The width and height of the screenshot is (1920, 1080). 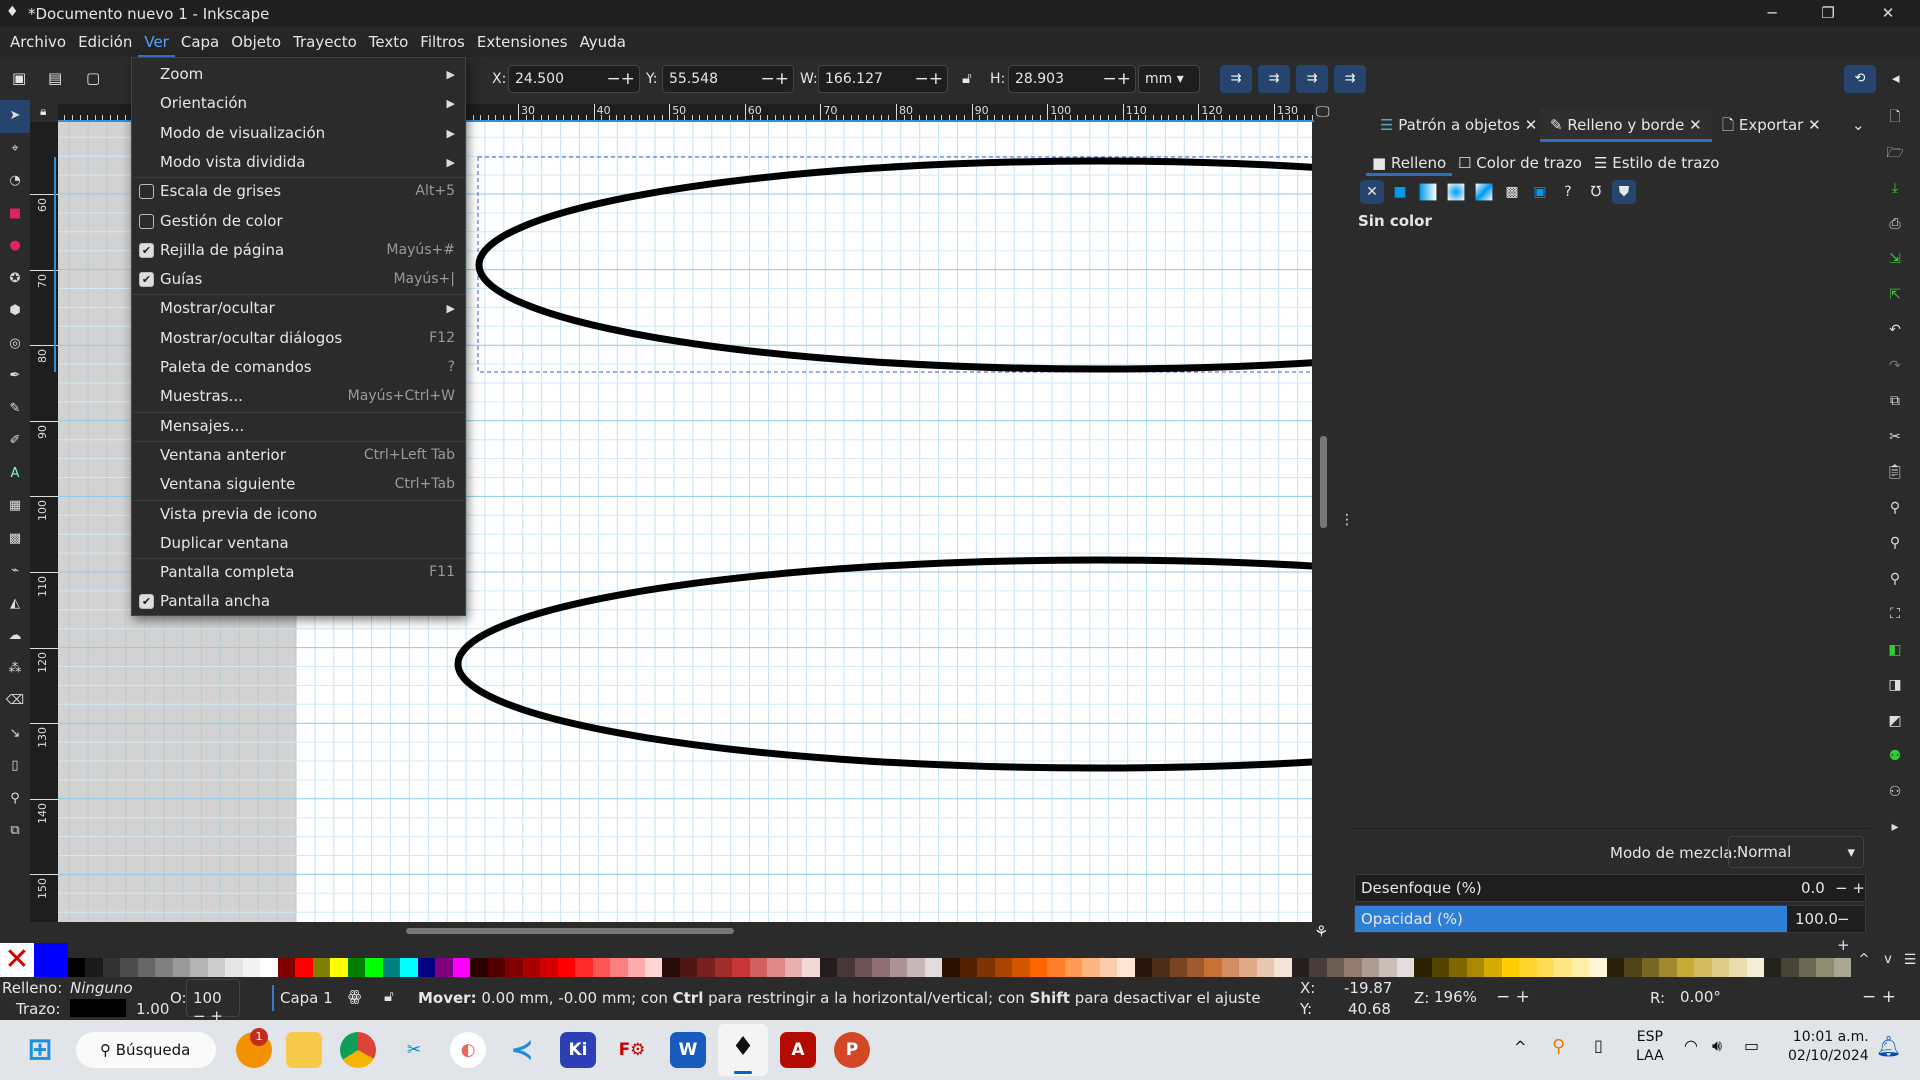 What do you see at coordinates (1879, 997) in the screenshot?
I see `rotation-stepper: − +` at bounding box center [1879, 997].